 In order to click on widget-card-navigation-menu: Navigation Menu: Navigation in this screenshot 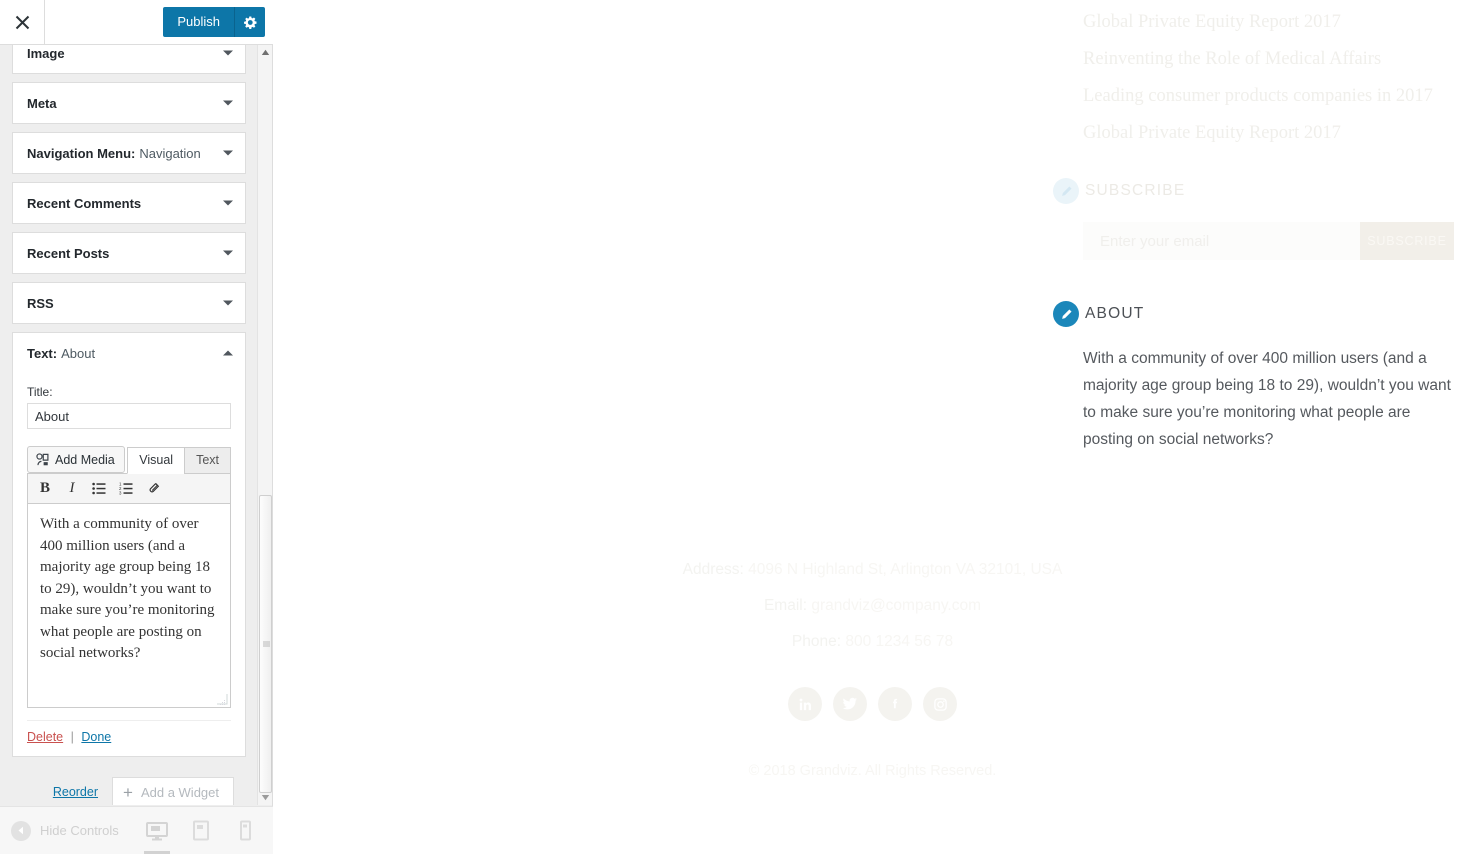, I will do `click(129, 153)`.